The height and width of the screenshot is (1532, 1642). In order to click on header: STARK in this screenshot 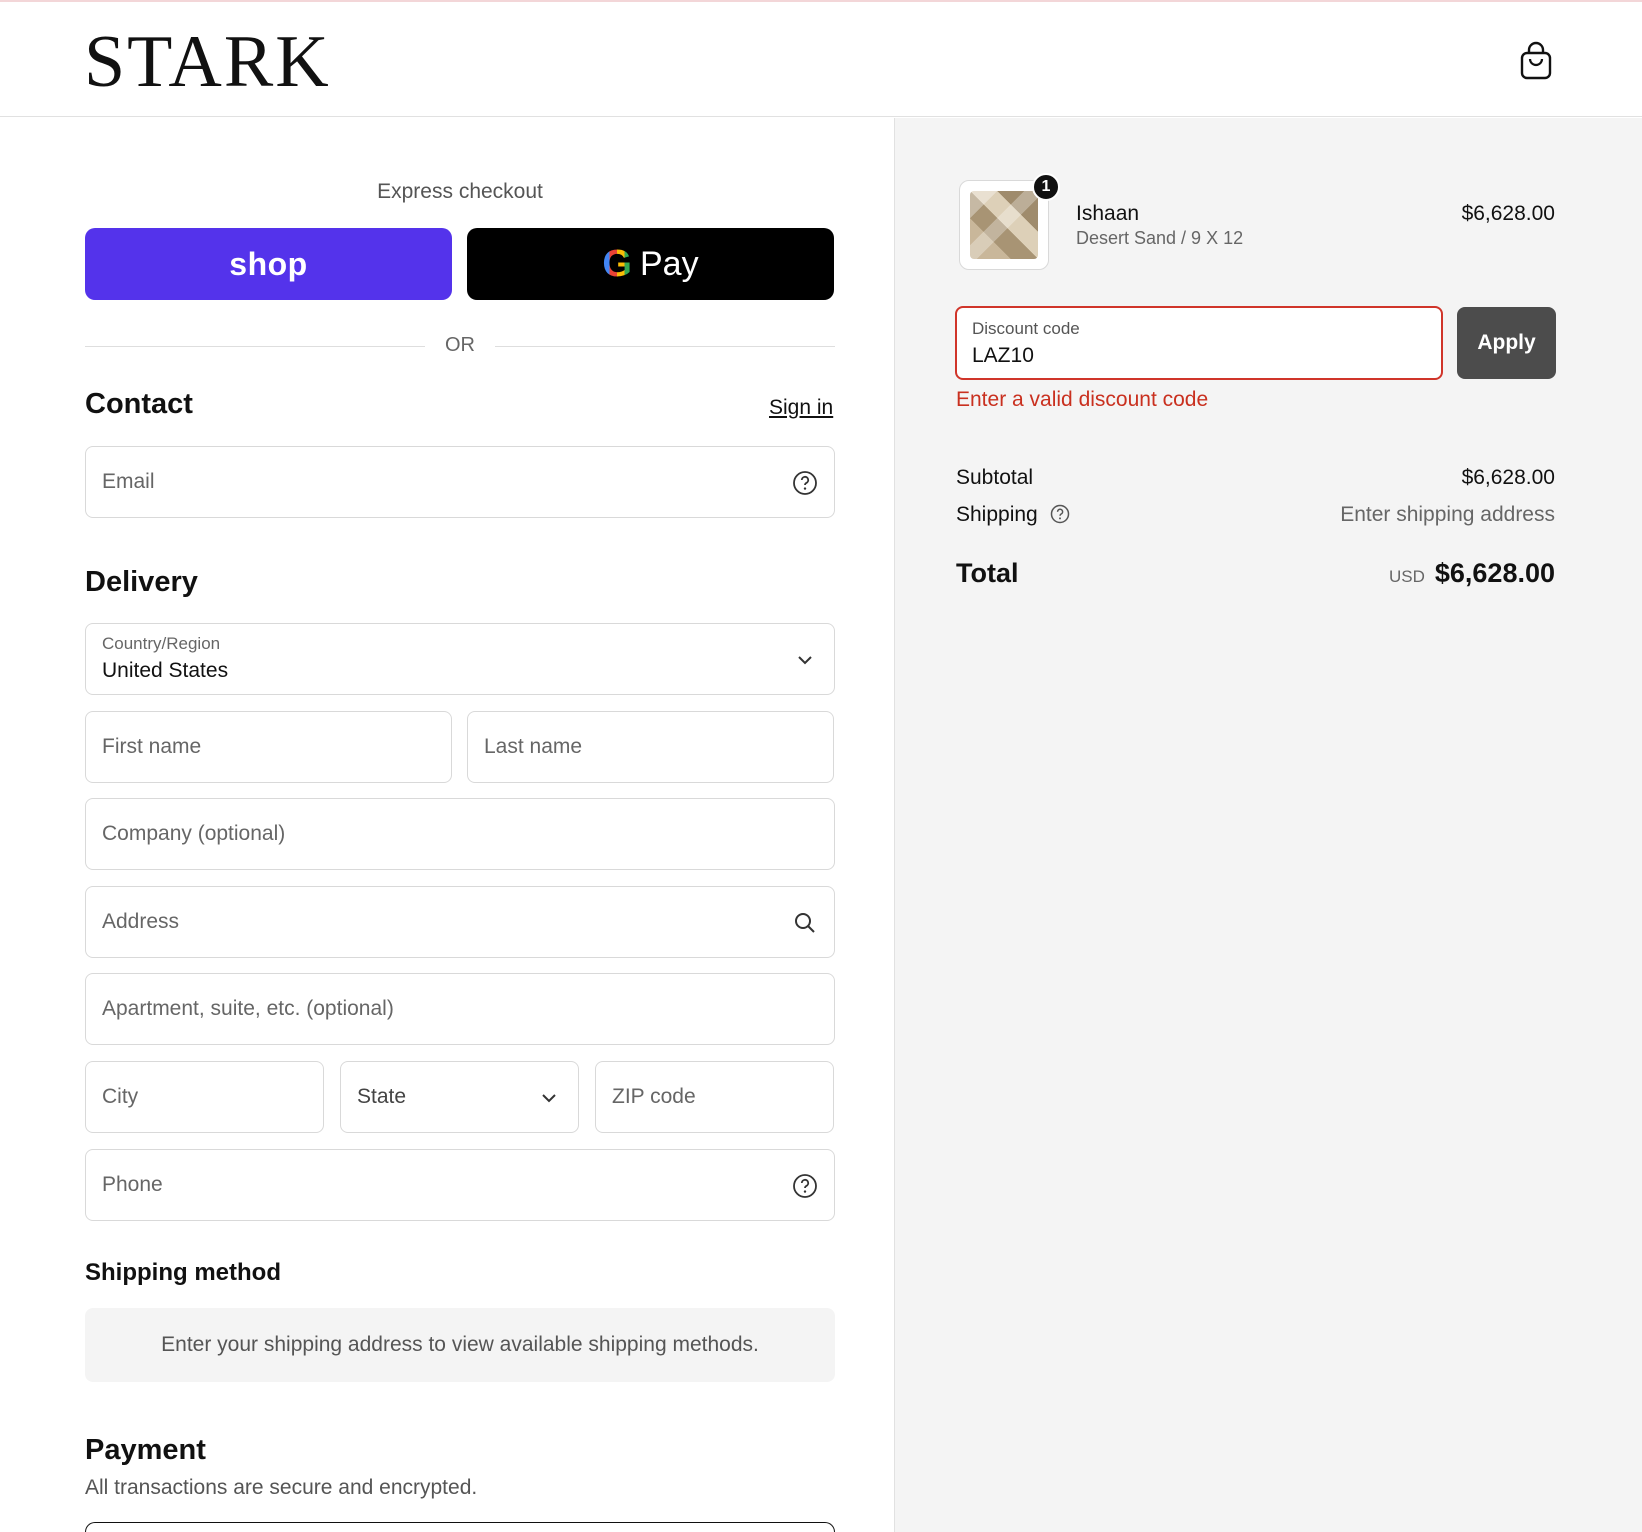, I will do `click(821, 59)`.